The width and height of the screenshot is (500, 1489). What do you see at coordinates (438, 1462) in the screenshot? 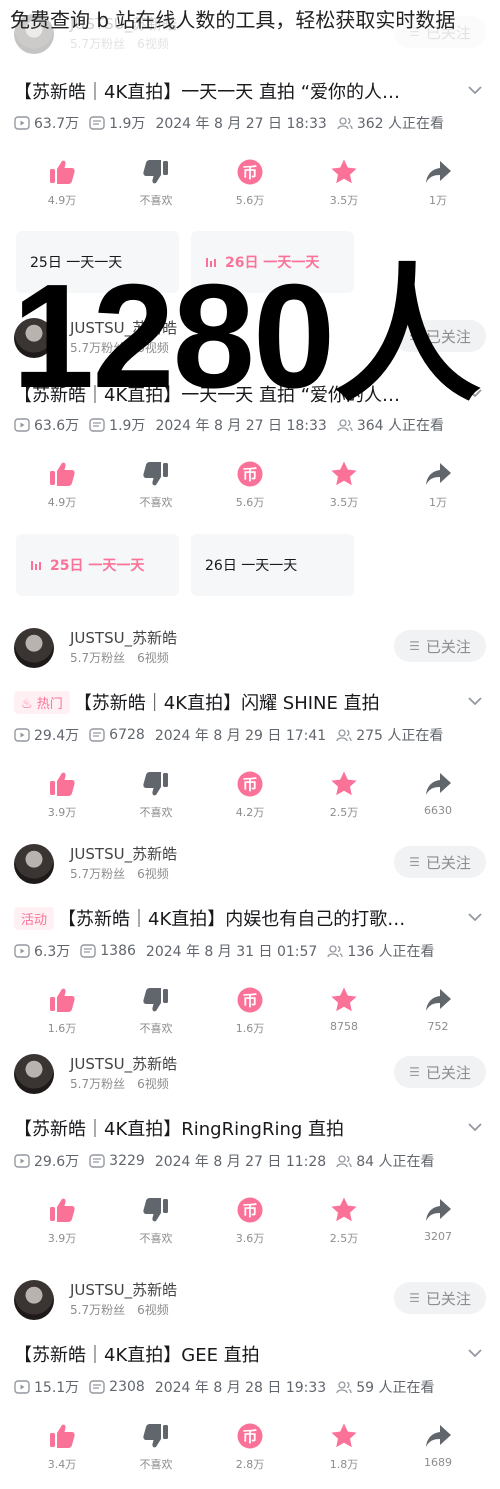
I see `share-count: 1689` at bounding box center [438, 1462].